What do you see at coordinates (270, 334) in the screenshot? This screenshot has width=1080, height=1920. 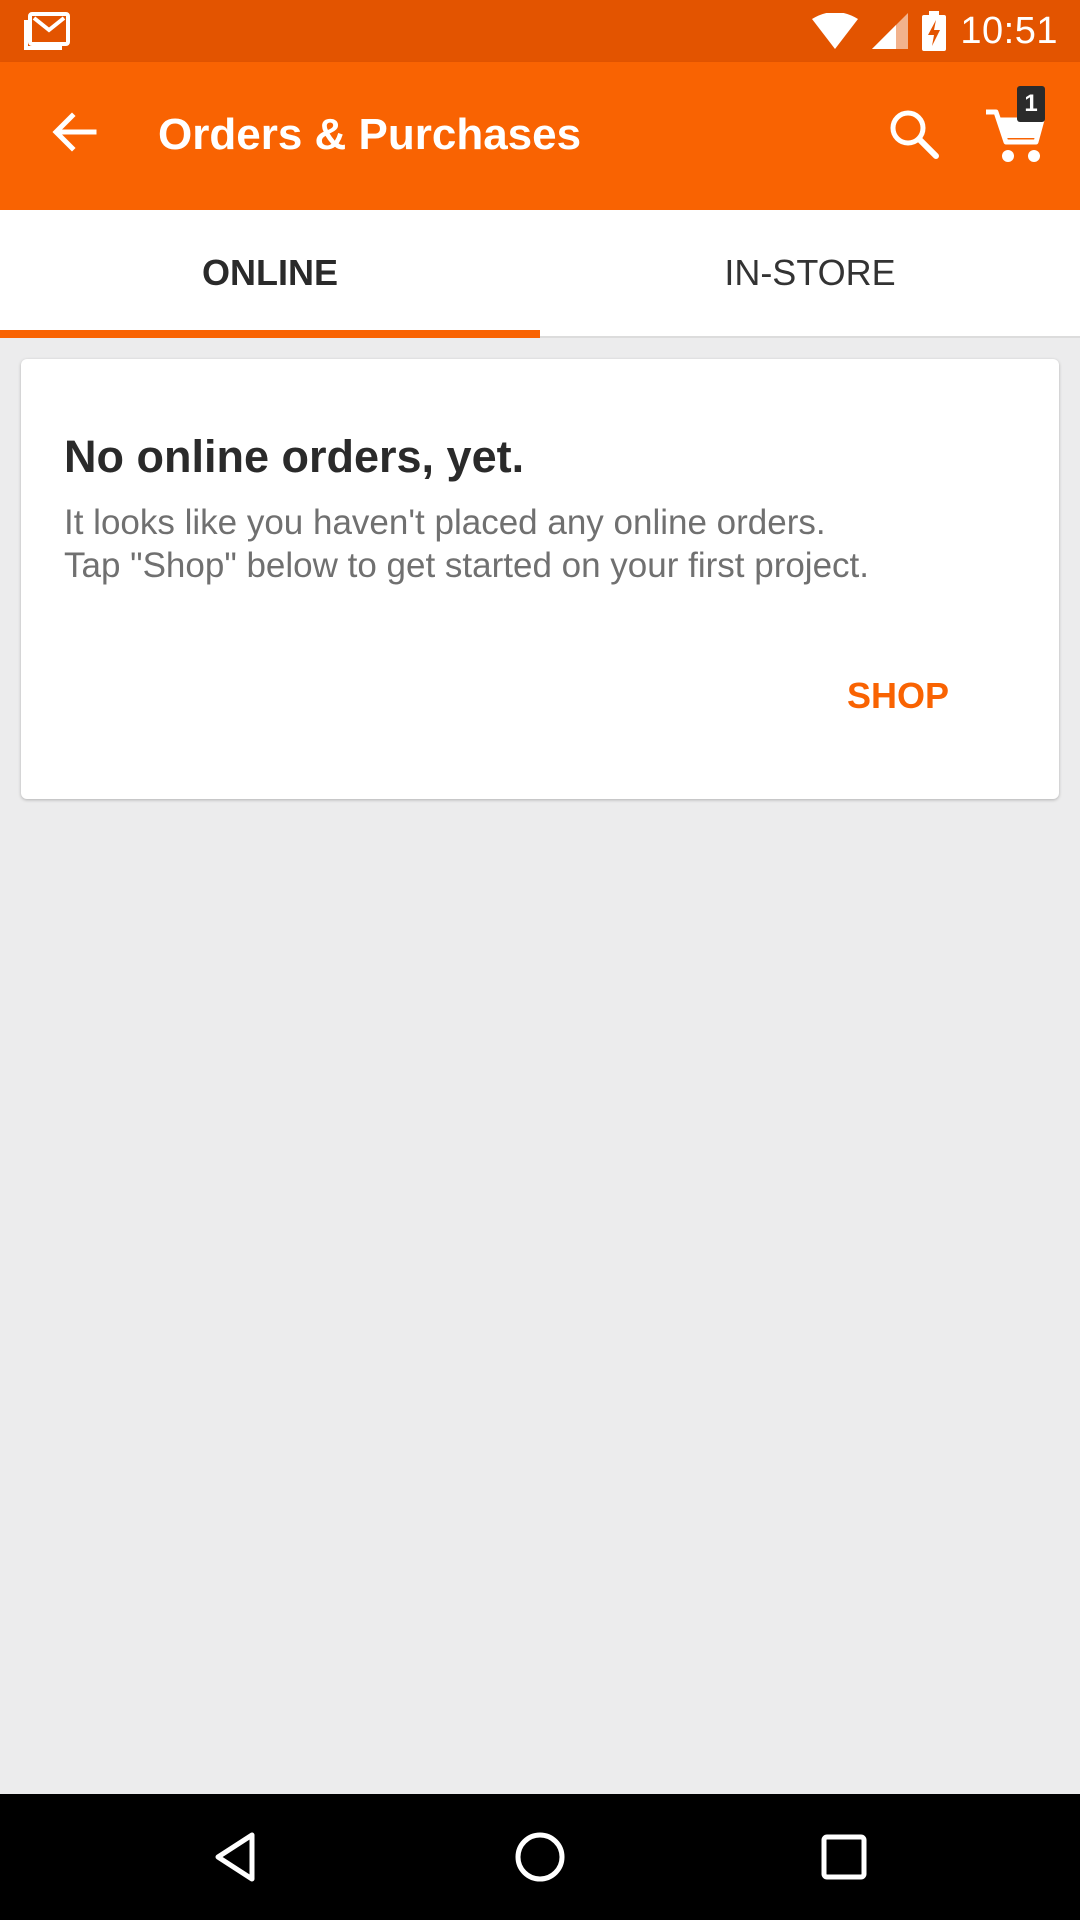 I see `active-tab-indicator` at bounding box center [270, 334].